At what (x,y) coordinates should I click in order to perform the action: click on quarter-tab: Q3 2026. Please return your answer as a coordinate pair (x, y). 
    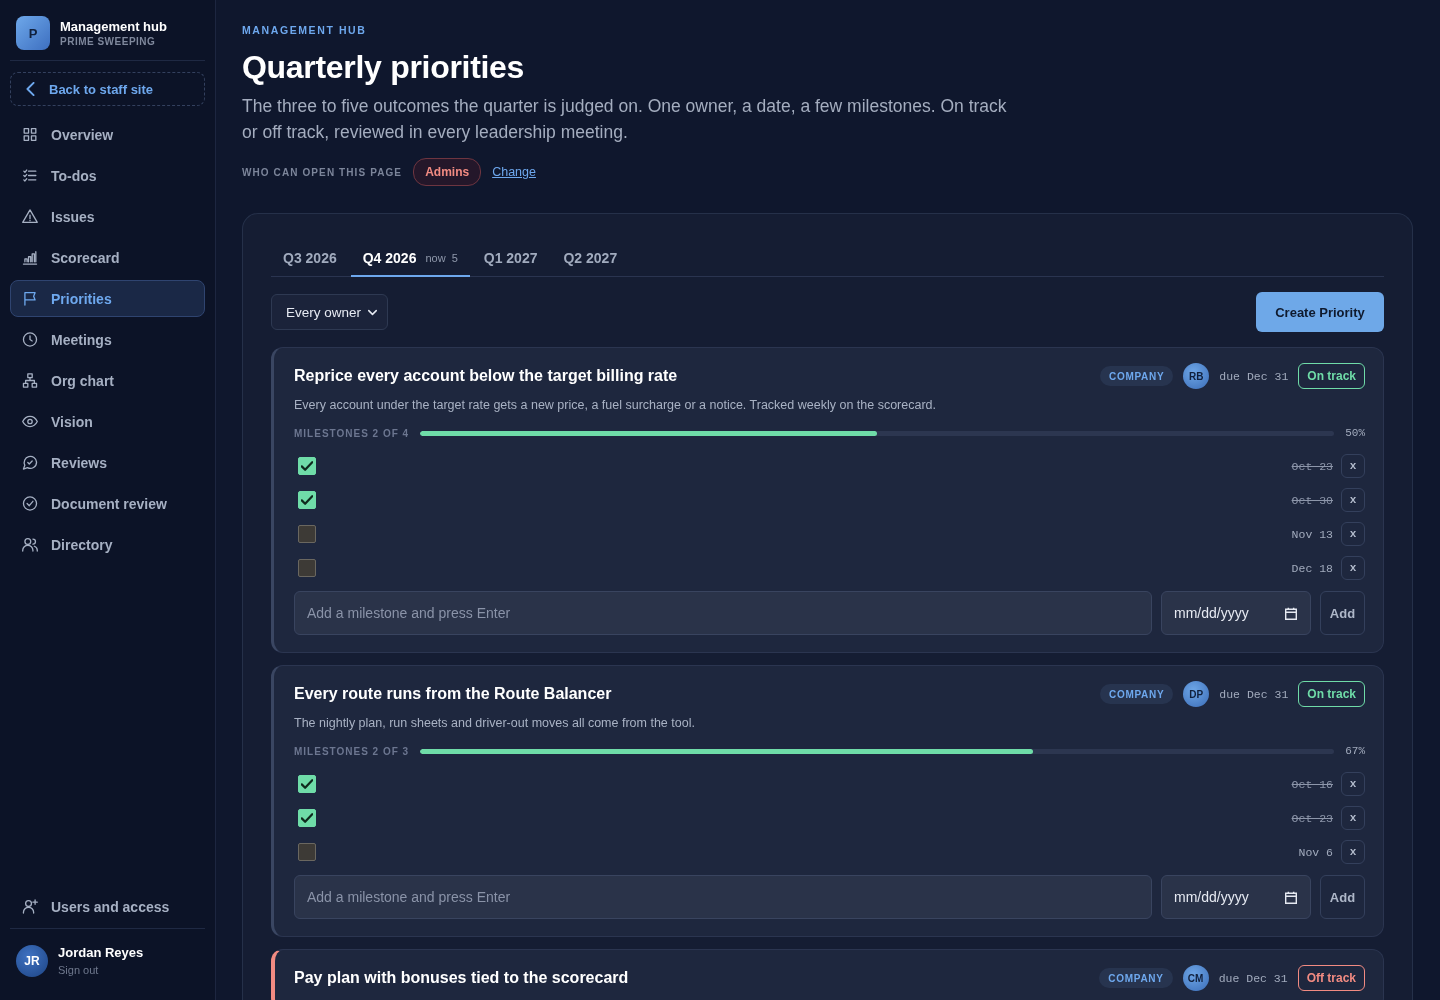
    Looking at the image, I should click on (310, 259).